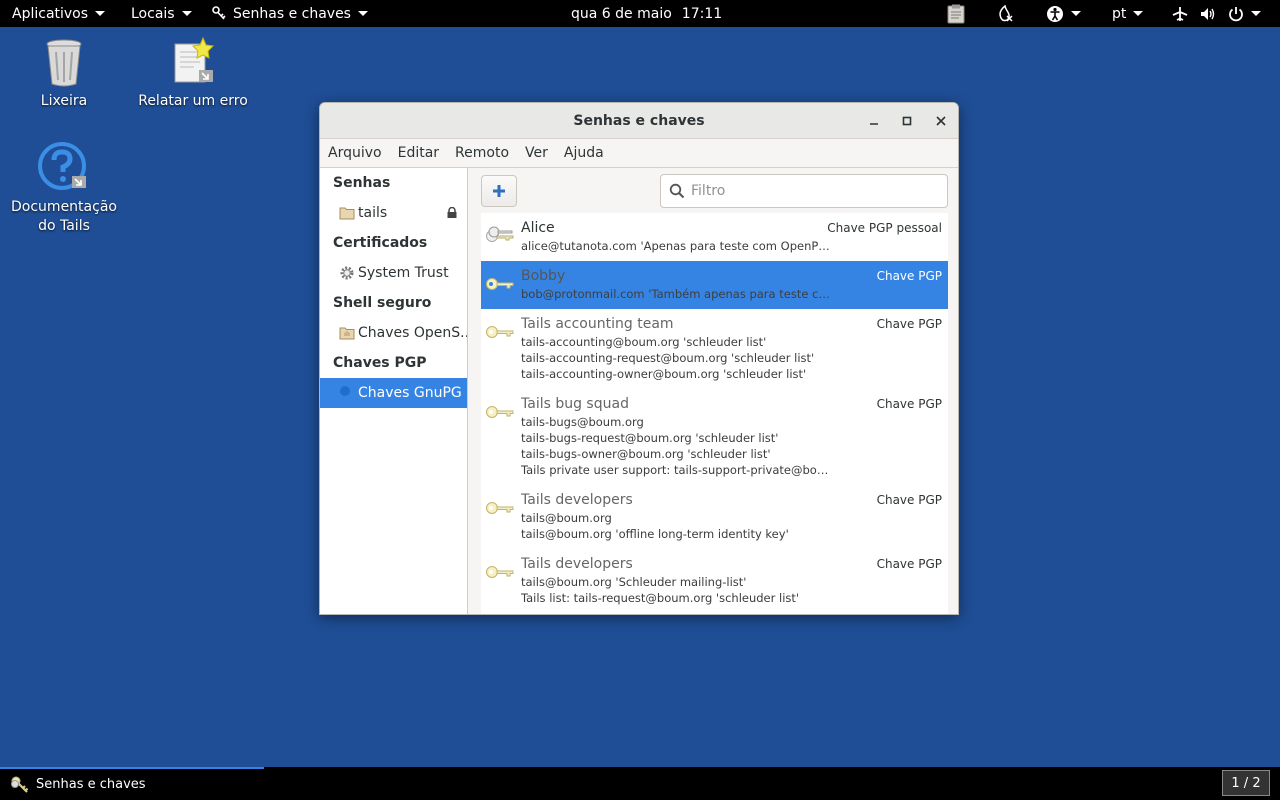 The image size is (1280, 800). I want to click on key-uid: tails@boum.org 'Schleuder mailing-list', so click(634, 582).